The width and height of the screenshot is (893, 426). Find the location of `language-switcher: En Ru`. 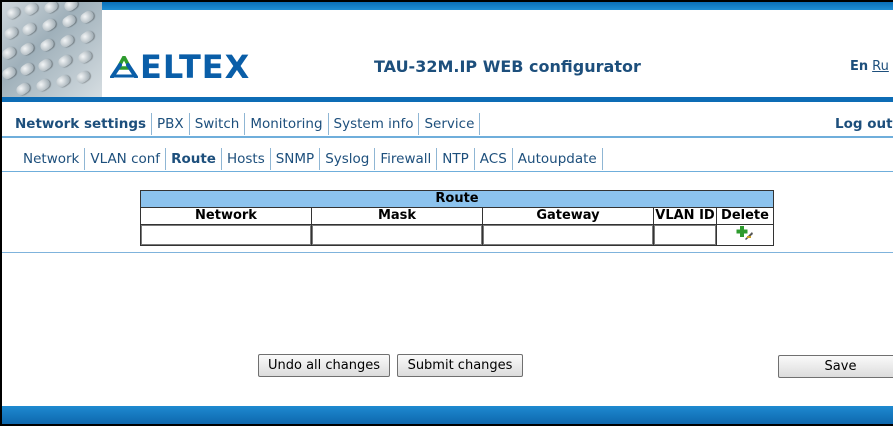

language-switcher: En Ru is located at coordinates (869, 66).